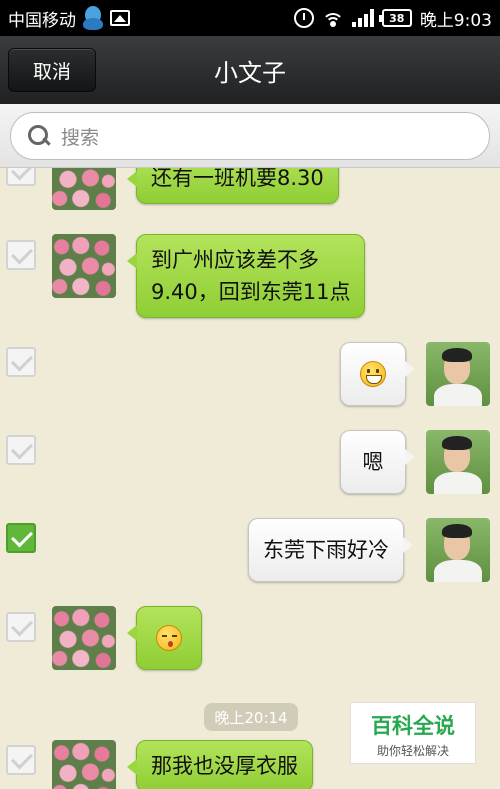  I want to click on kiss-icon, so click(169, 638).